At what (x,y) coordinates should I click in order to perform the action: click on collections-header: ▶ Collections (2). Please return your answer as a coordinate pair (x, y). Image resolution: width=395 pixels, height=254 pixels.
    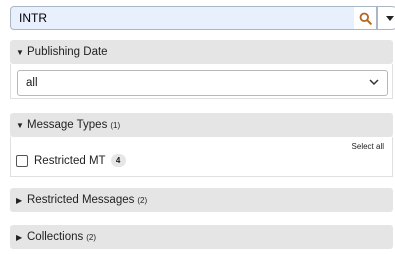
    Looking at the image, I should click on (201, 237).